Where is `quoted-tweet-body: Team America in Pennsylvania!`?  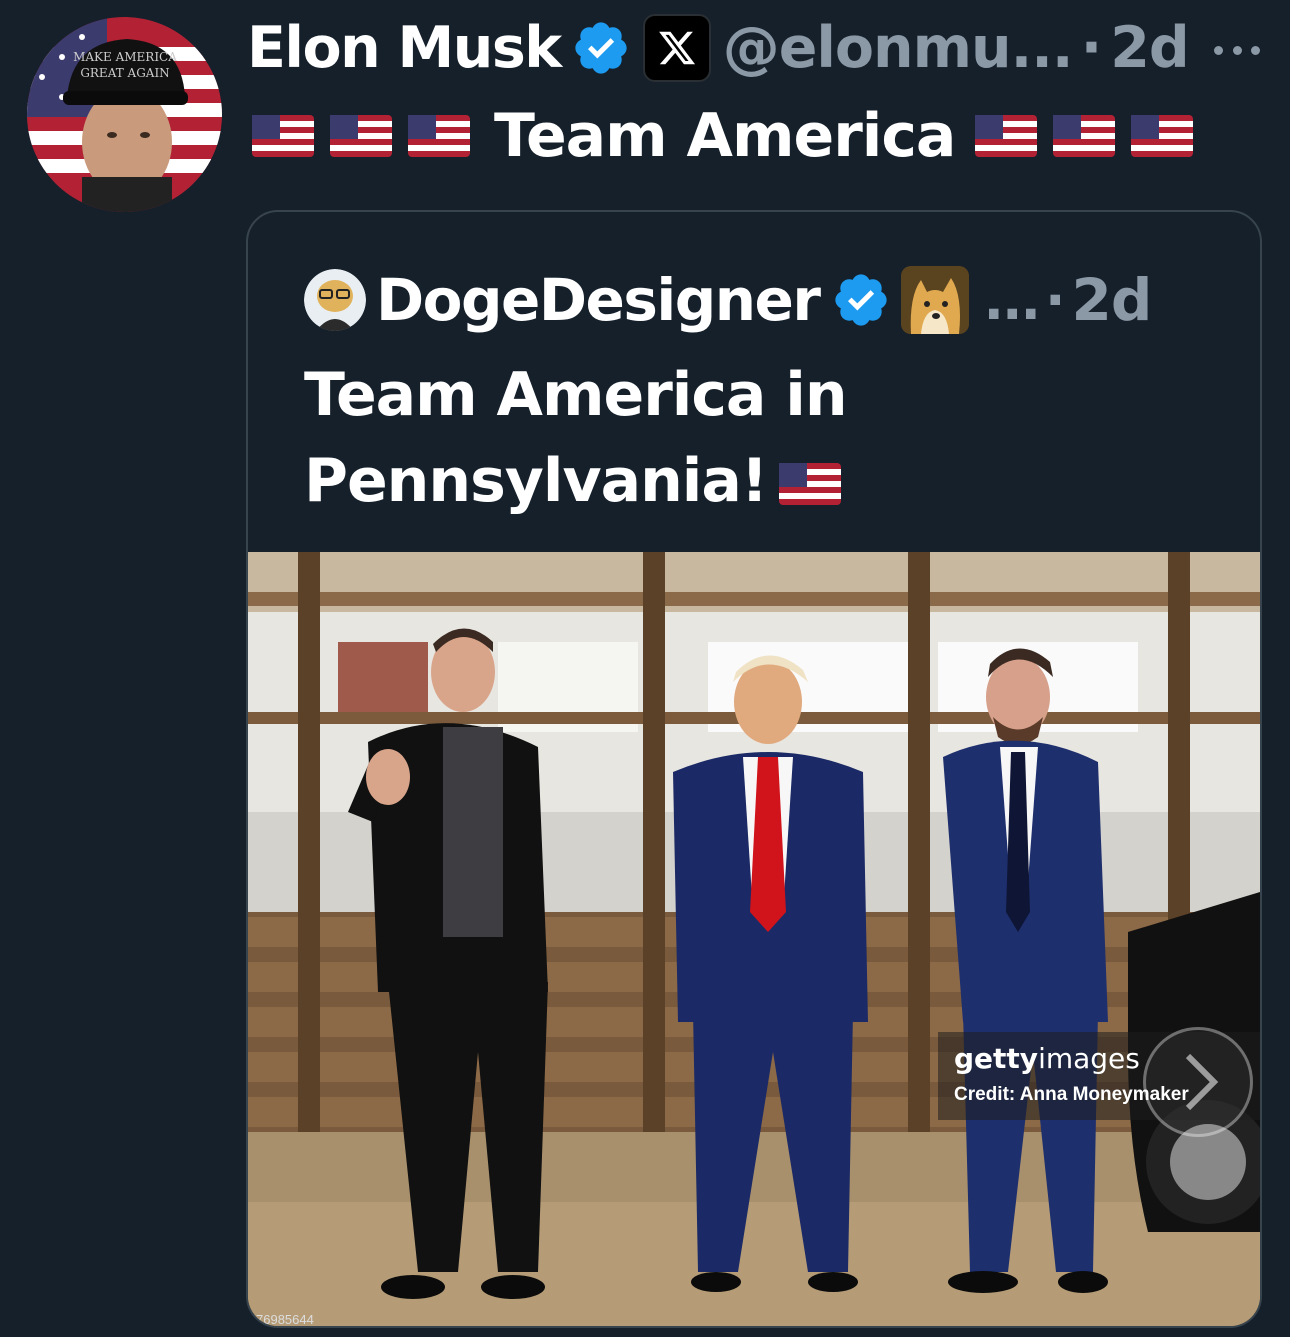 quoted-tweet-body: Team America in Pennsylvania! is located at coordinates (576, 438).